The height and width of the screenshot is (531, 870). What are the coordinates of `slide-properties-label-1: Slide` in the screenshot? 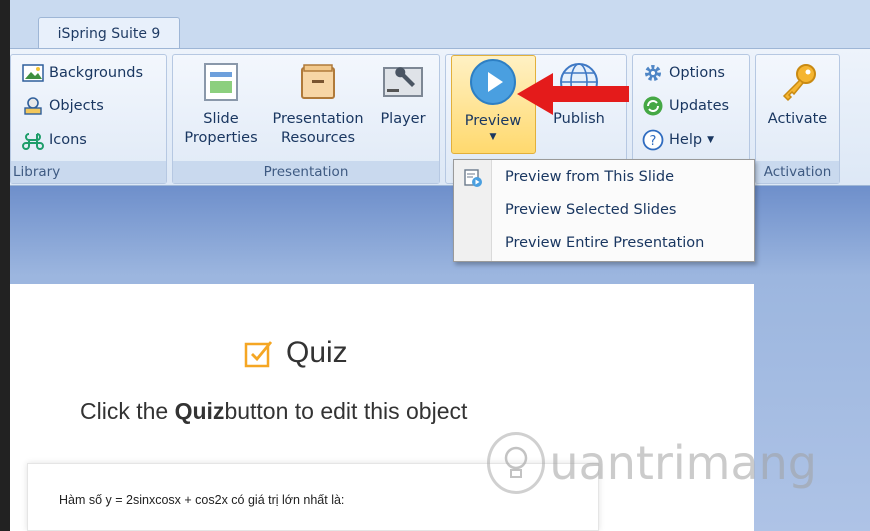 It's located at (221, 119).